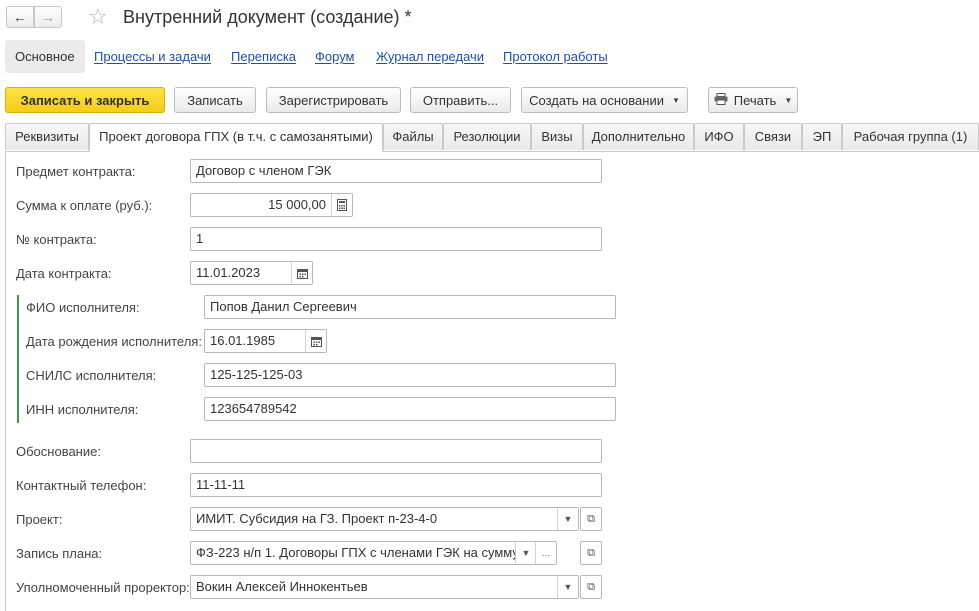 The height and width of the screenshot is (611, 979). What do you see at coordinates (410, 307) in the screenshot?
I see `executor-name-field: Попов Данил Сергеевич` at bounding box center [410, 307].